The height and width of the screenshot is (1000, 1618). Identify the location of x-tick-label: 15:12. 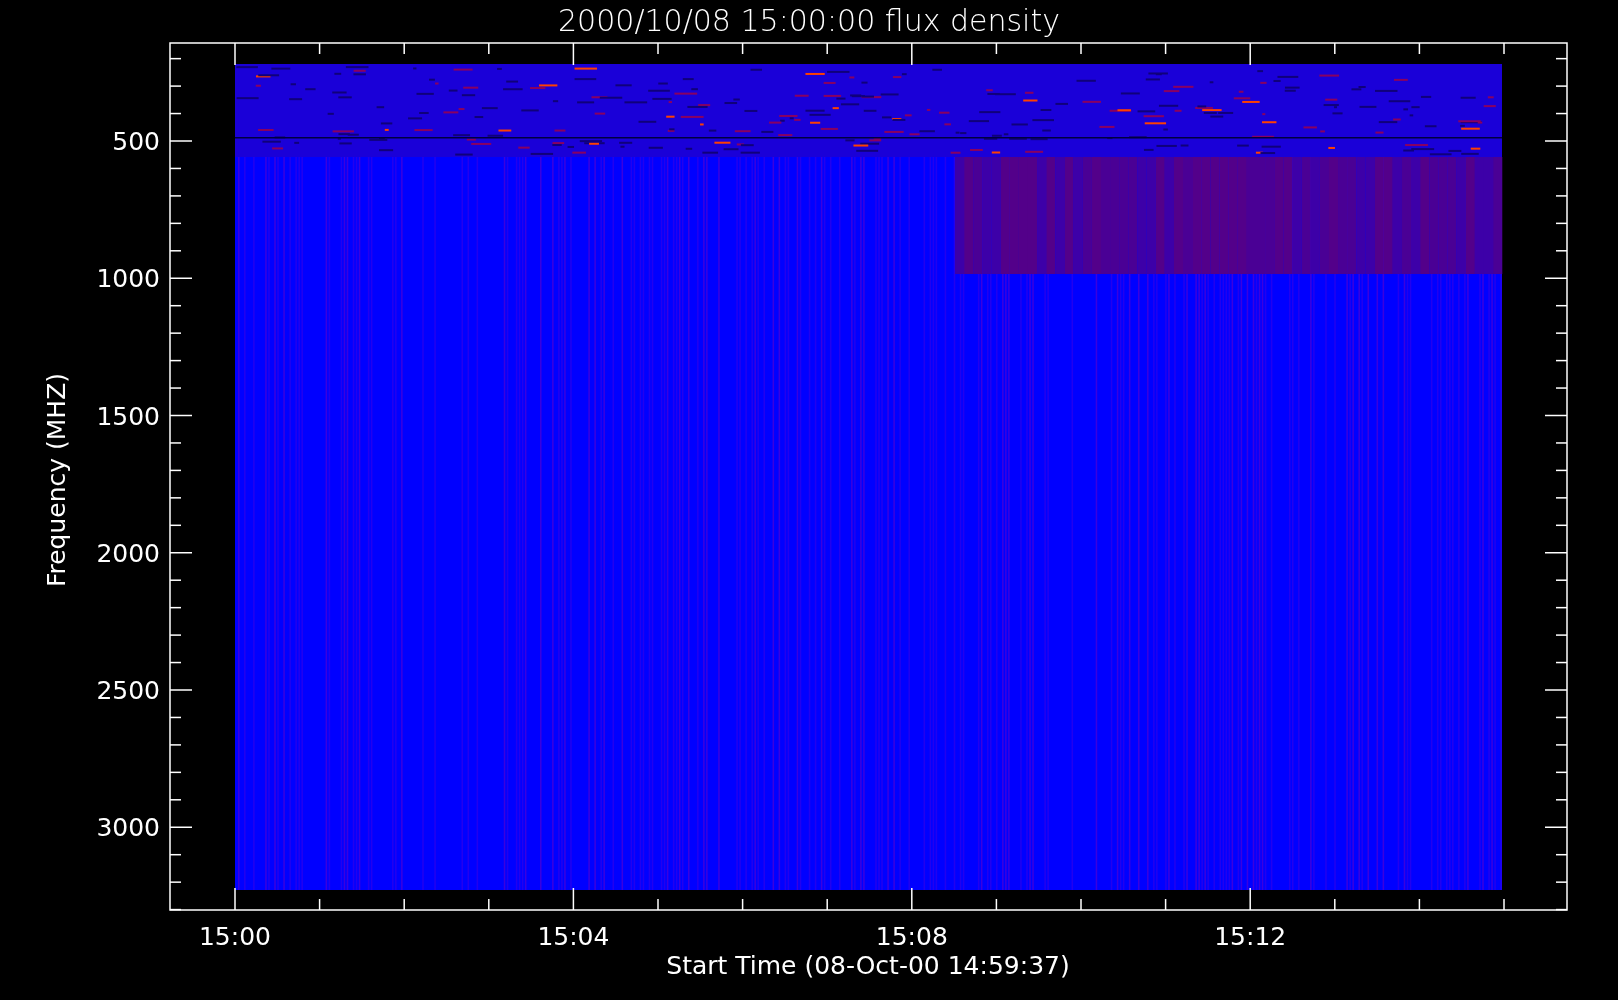
(1250, 936).